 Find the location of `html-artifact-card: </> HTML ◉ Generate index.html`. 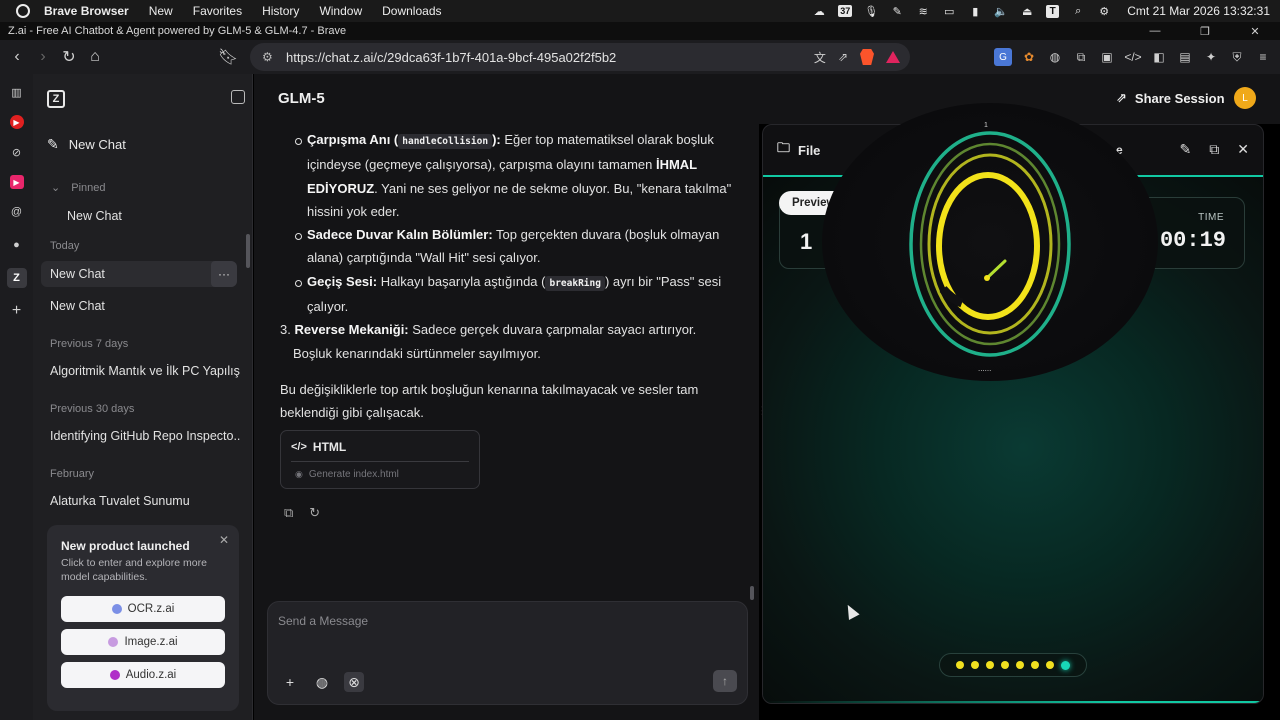

html-artifact-card: </> HTML ◉ Generate index.html is located at coordinates (380, 459).